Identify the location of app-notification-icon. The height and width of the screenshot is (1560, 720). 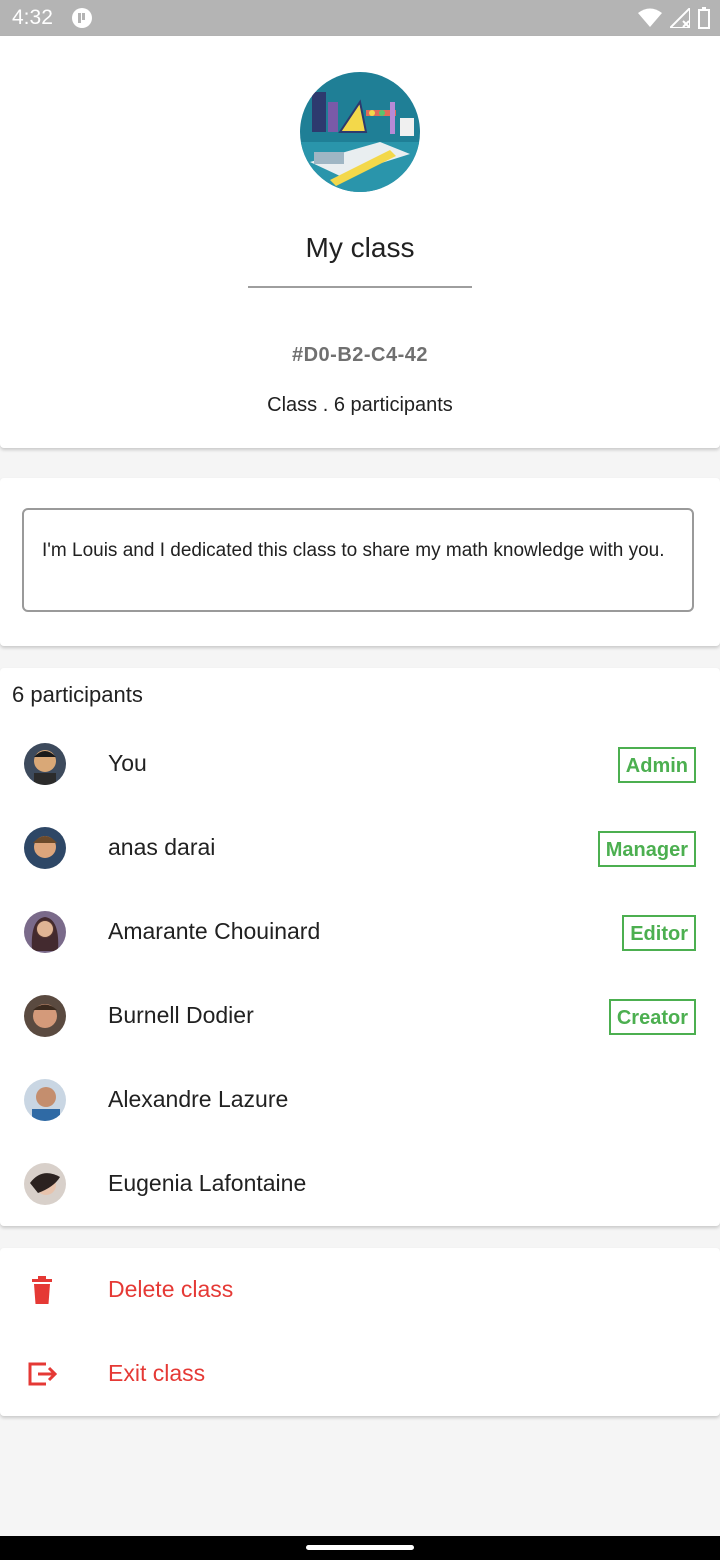
(82, 18).